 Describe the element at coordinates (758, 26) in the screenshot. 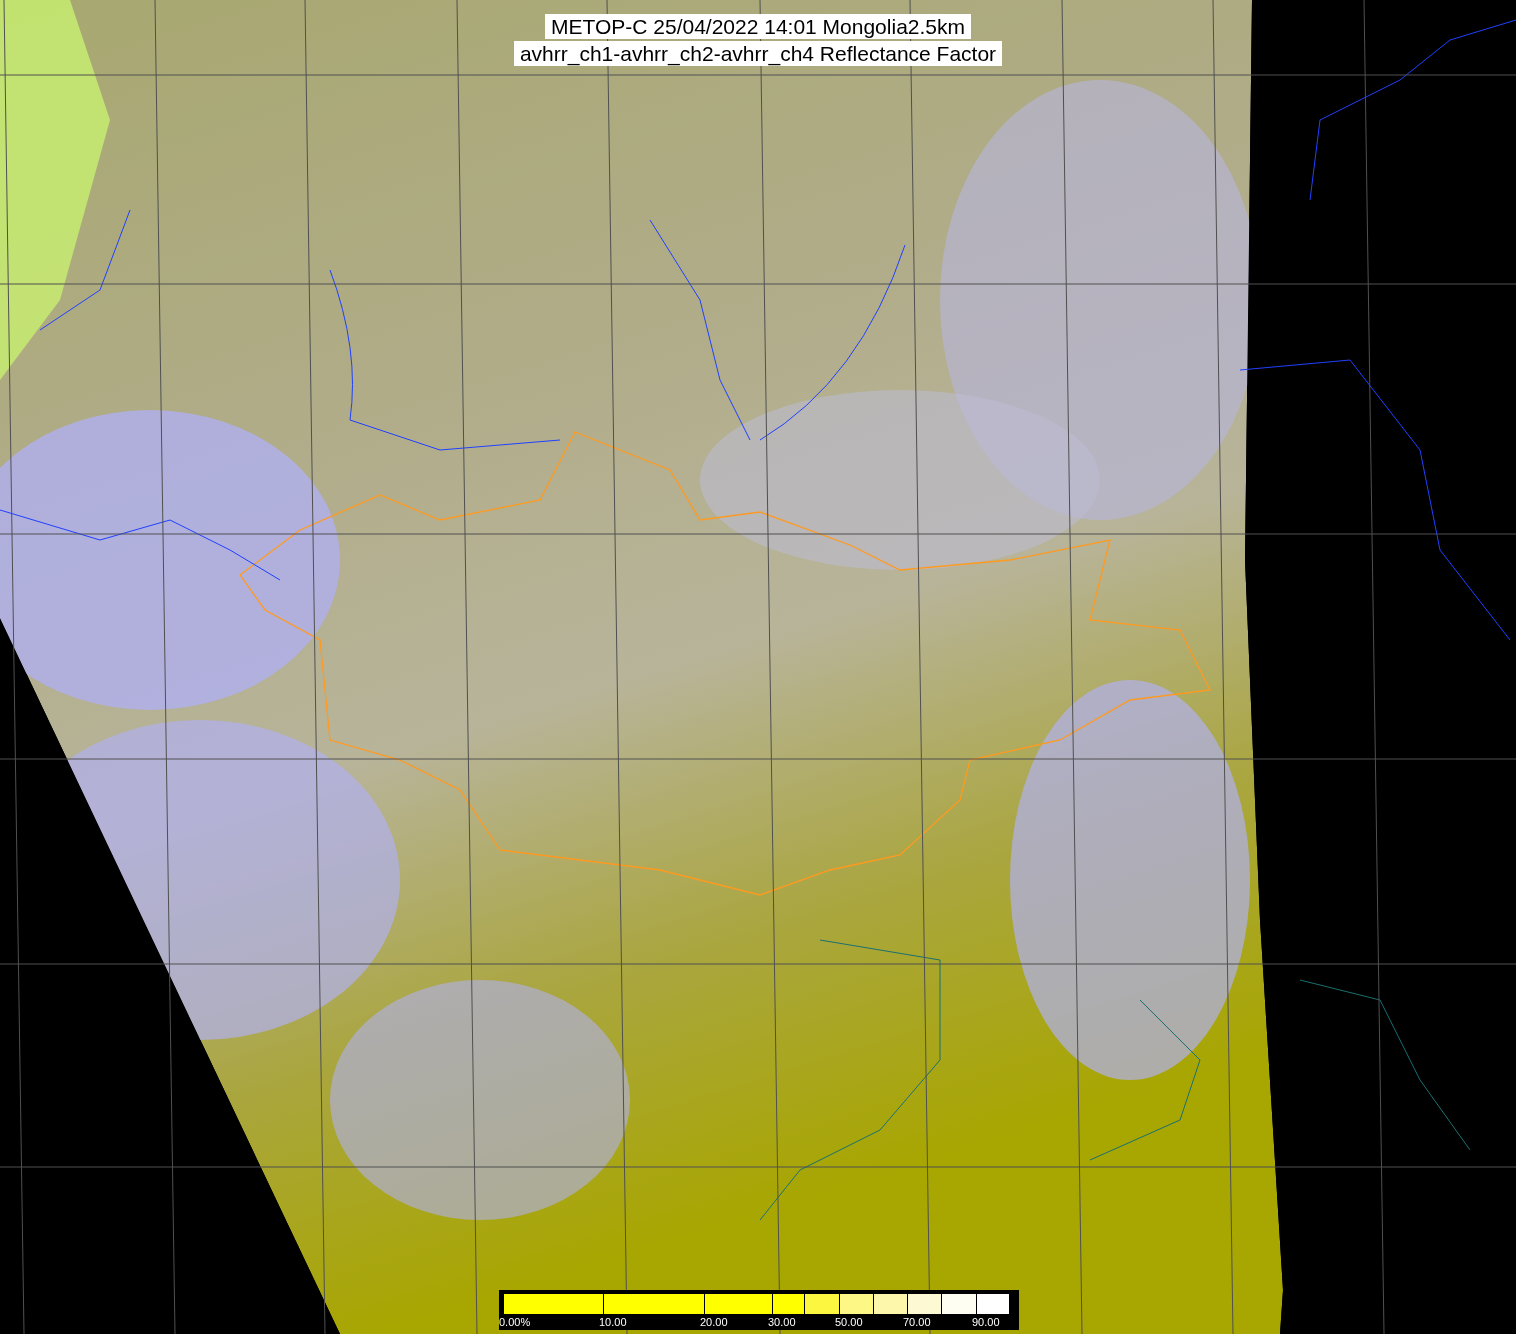

I see `map-title: METOP-C 25/04/2022 14:01 Mongolia2.5km` at that location.